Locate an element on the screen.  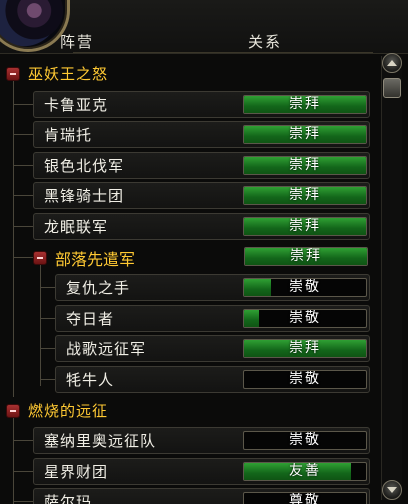
reputation-bar: 友善 is located at coordinates (305, 471).